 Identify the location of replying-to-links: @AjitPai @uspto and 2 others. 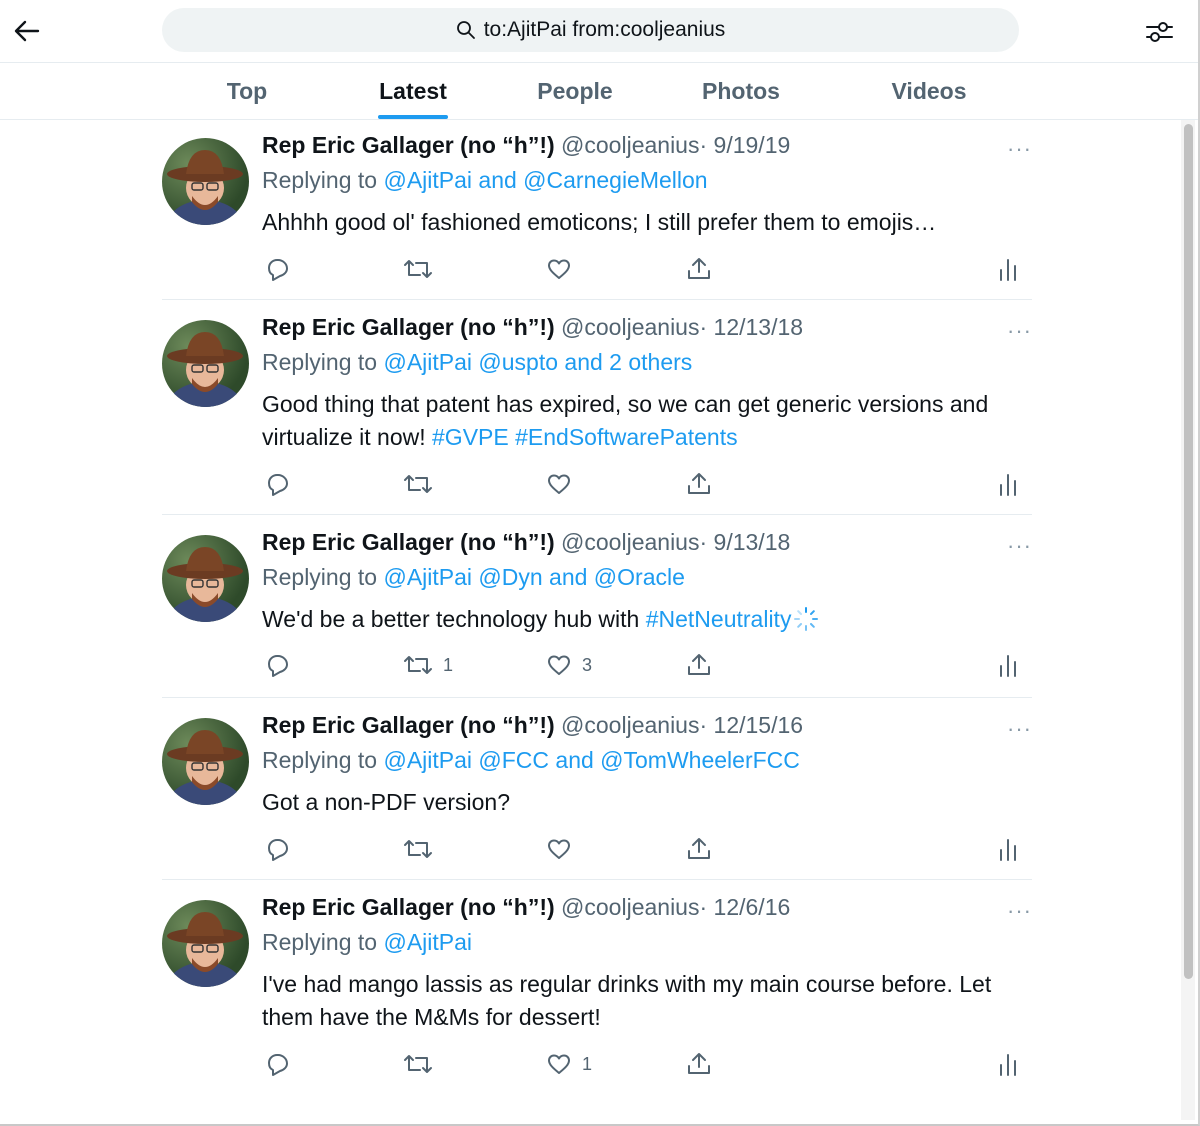
(537, 362).